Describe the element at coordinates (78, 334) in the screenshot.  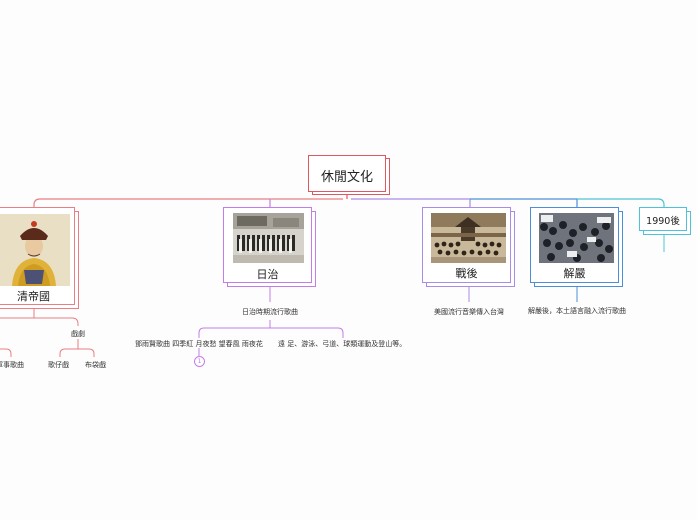
I see `qing-opera-label: 戲劇` at that location.